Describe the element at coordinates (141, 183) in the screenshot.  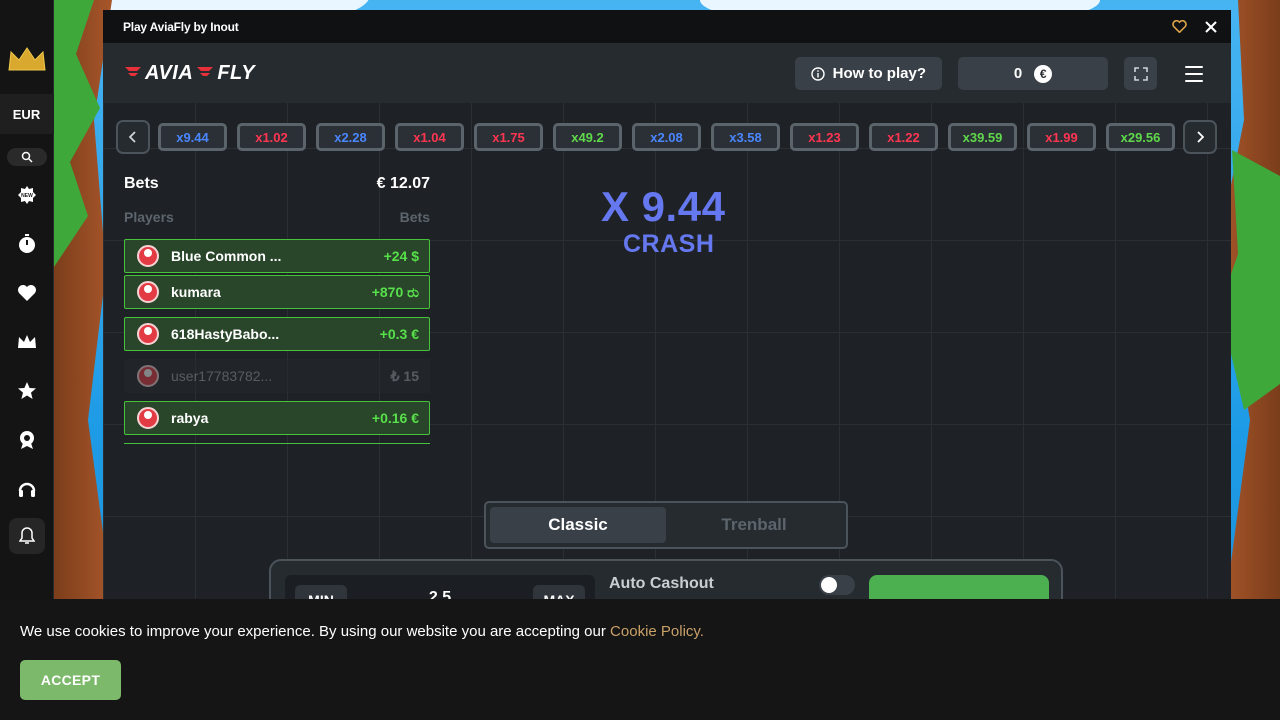
I see `bets-title: Bets` at that location.